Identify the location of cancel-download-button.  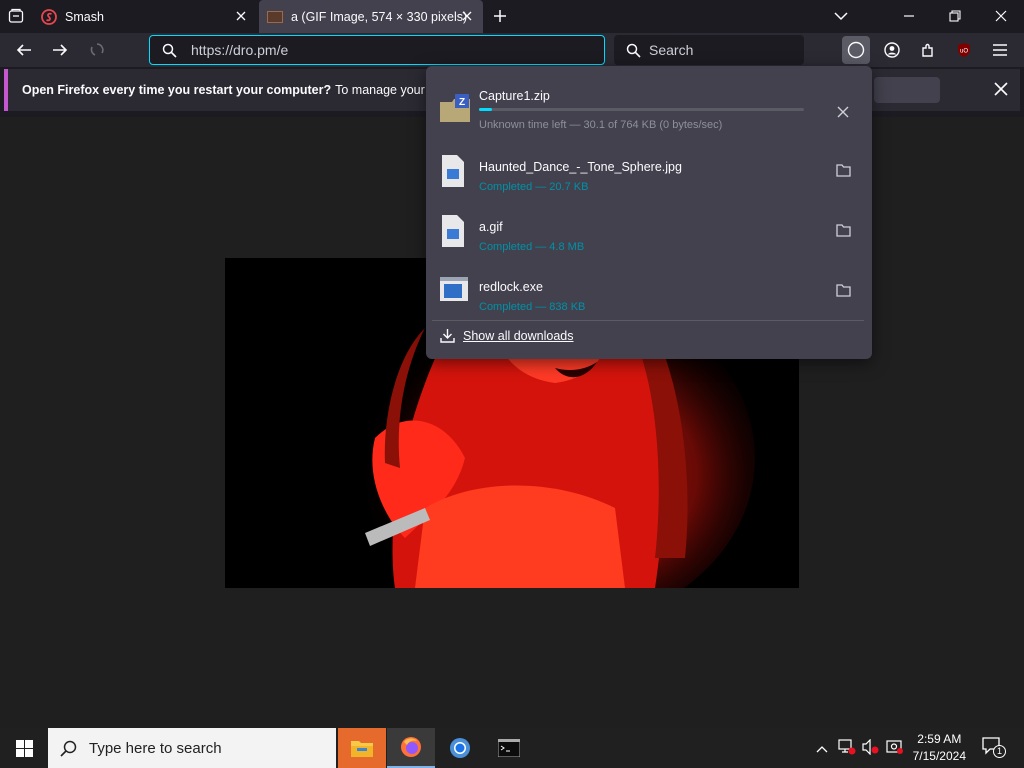
(843, 112).